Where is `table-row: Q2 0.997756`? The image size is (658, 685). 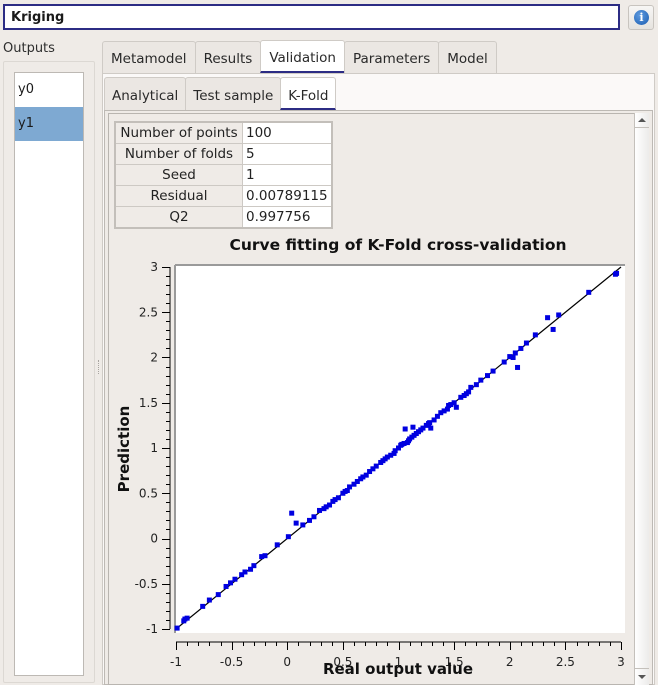 table-row: Q2 0.997756 is located at coordinates (223, 217).